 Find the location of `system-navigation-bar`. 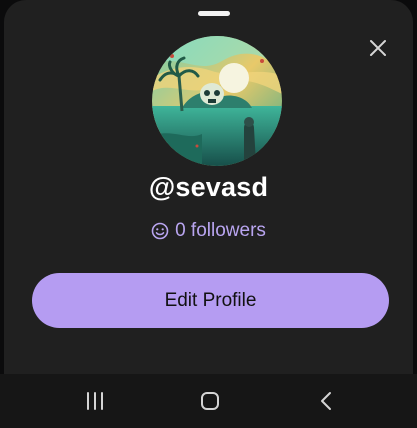

system-navigation-bar is located at coordinates (208, 401).